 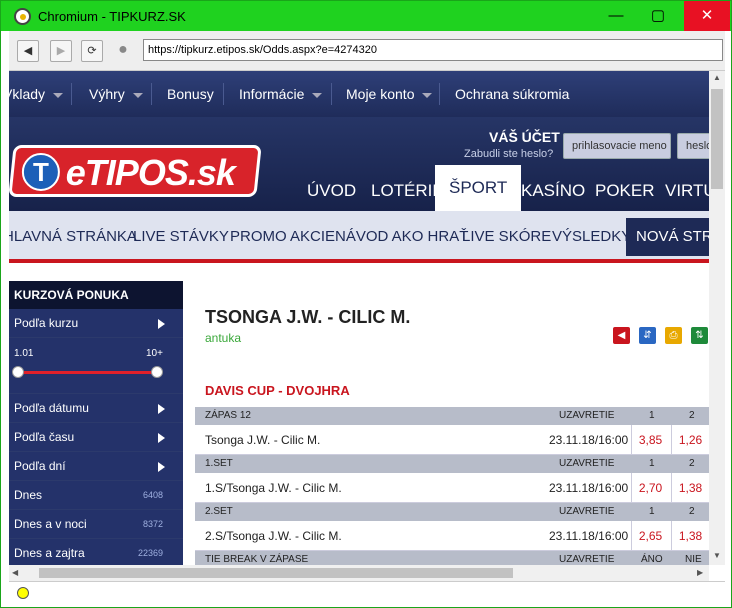 What do you see at coordinates (717, 318) in the screenshot?
I see `vertical-scrollbar: ▲ ▼` at bounding box center [717, 318].